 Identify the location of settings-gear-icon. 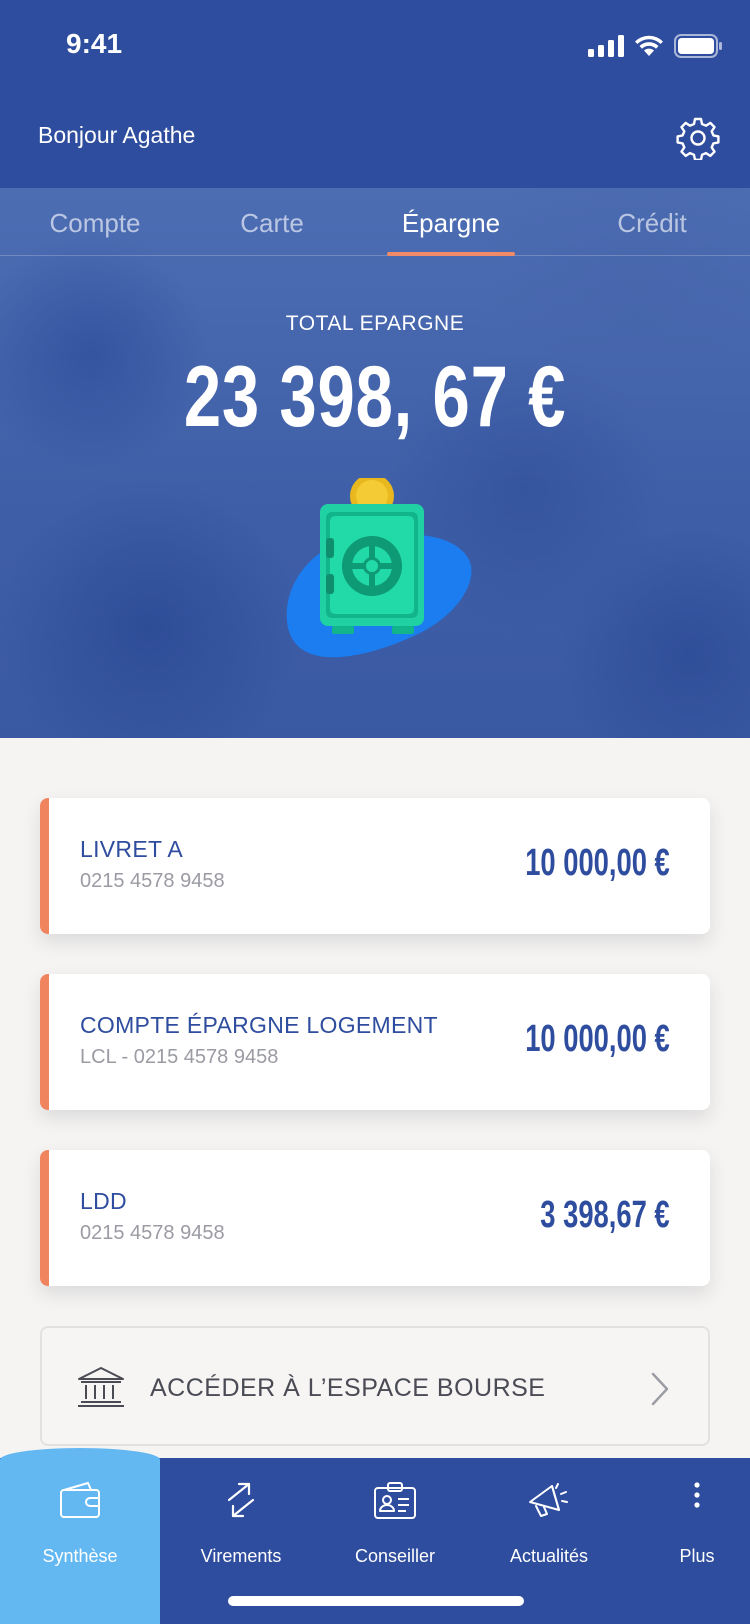
(698, 138).